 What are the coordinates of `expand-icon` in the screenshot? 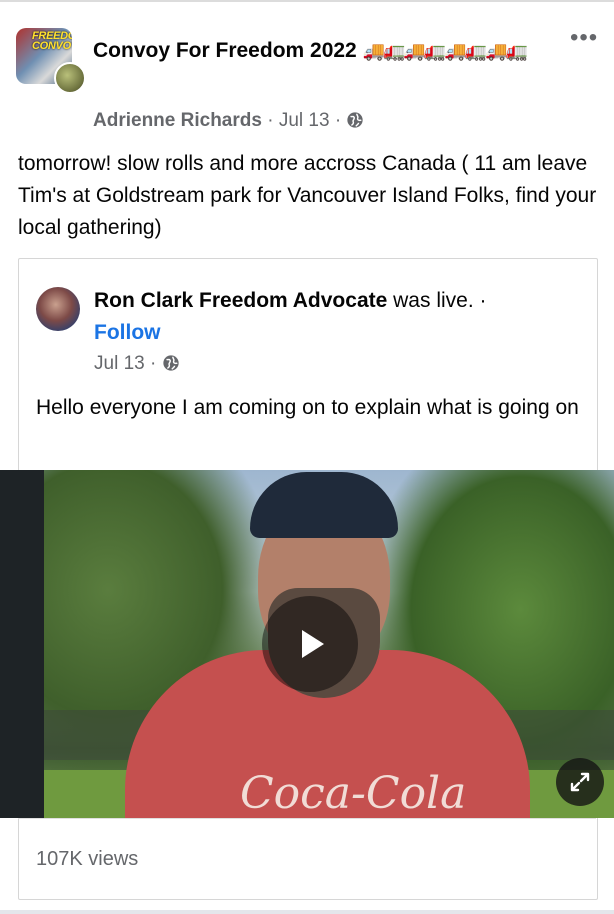 It's located at (580, 782).